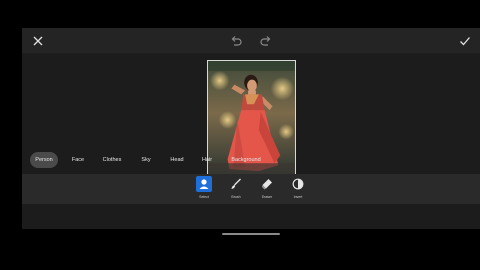 This screenshot has height=270, width=480. Describe the element at coordinates (267, 197) in the screenshot. I see `eraser-tool-label: Eraser` at that location.